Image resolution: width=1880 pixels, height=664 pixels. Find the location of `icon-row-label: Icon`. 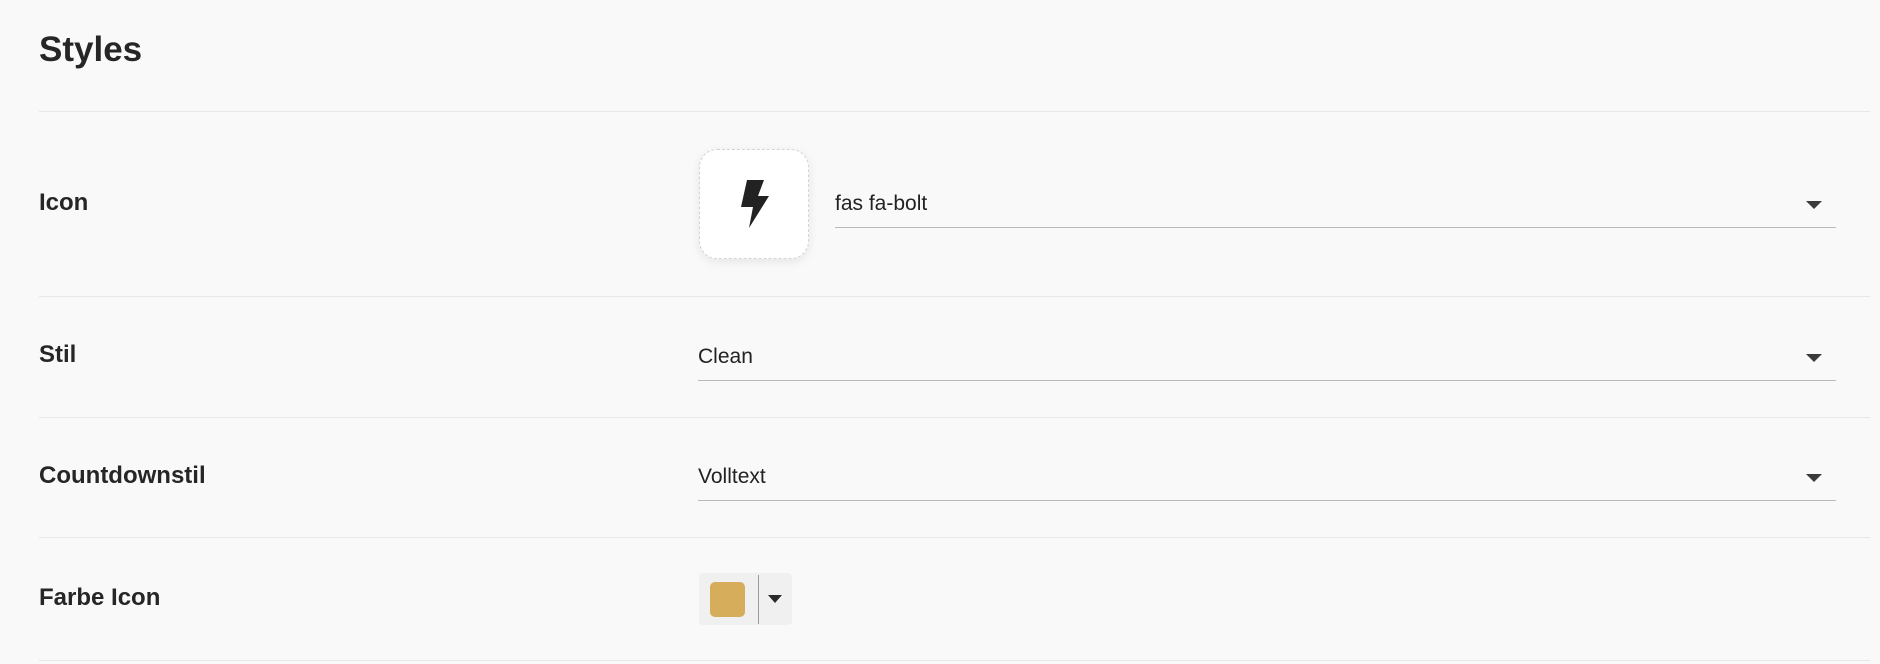

icon-row-label: Icon is located at coordinates (64, 202).